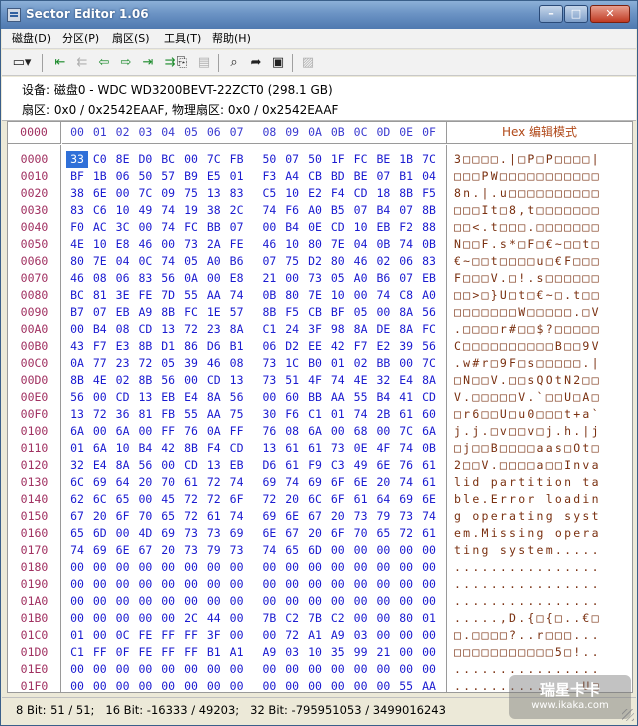 The height and width of the screenshot is (726, 638). I want to click on hex-byte: 04, so click(123, 261).